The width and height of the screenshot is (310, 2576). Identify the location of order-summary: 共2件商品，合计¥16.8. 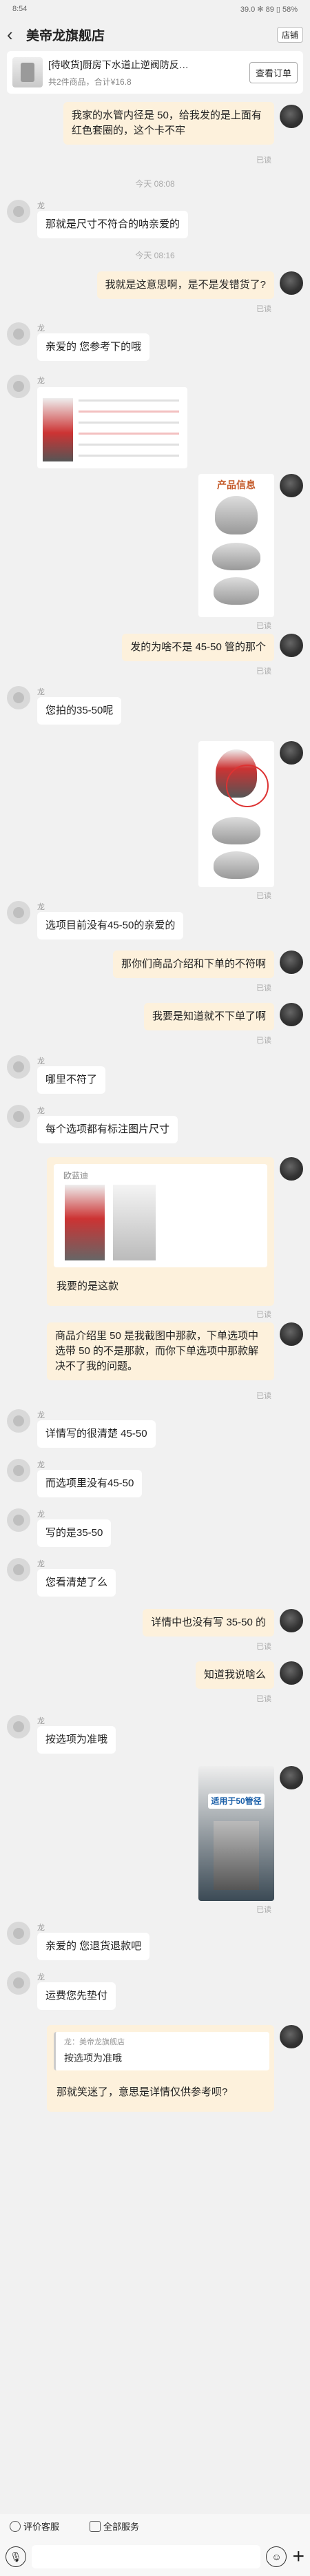
(90, 81).